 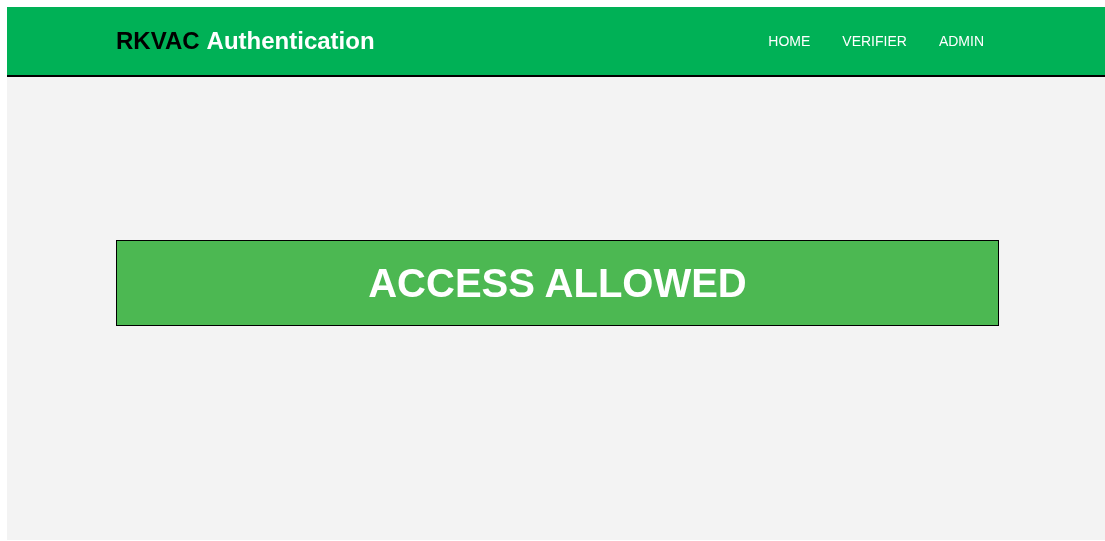 What do you see at coordinates (961, 41) in the screenshot?
I see `nav-link: ADMIN` at bounding box center [961, 41].